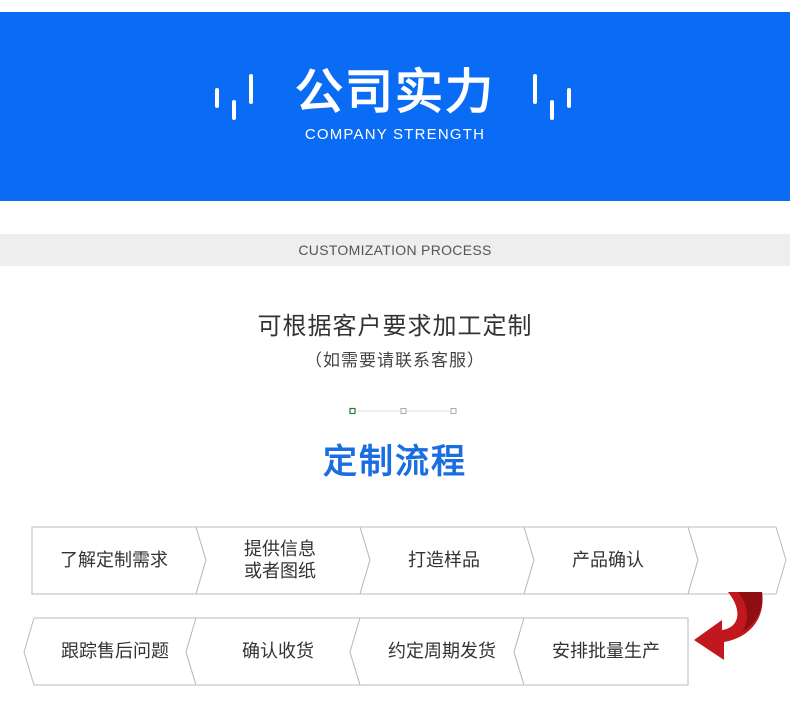  I want to click on intro-note: （如需要请联系客服）, so click(395, 361).